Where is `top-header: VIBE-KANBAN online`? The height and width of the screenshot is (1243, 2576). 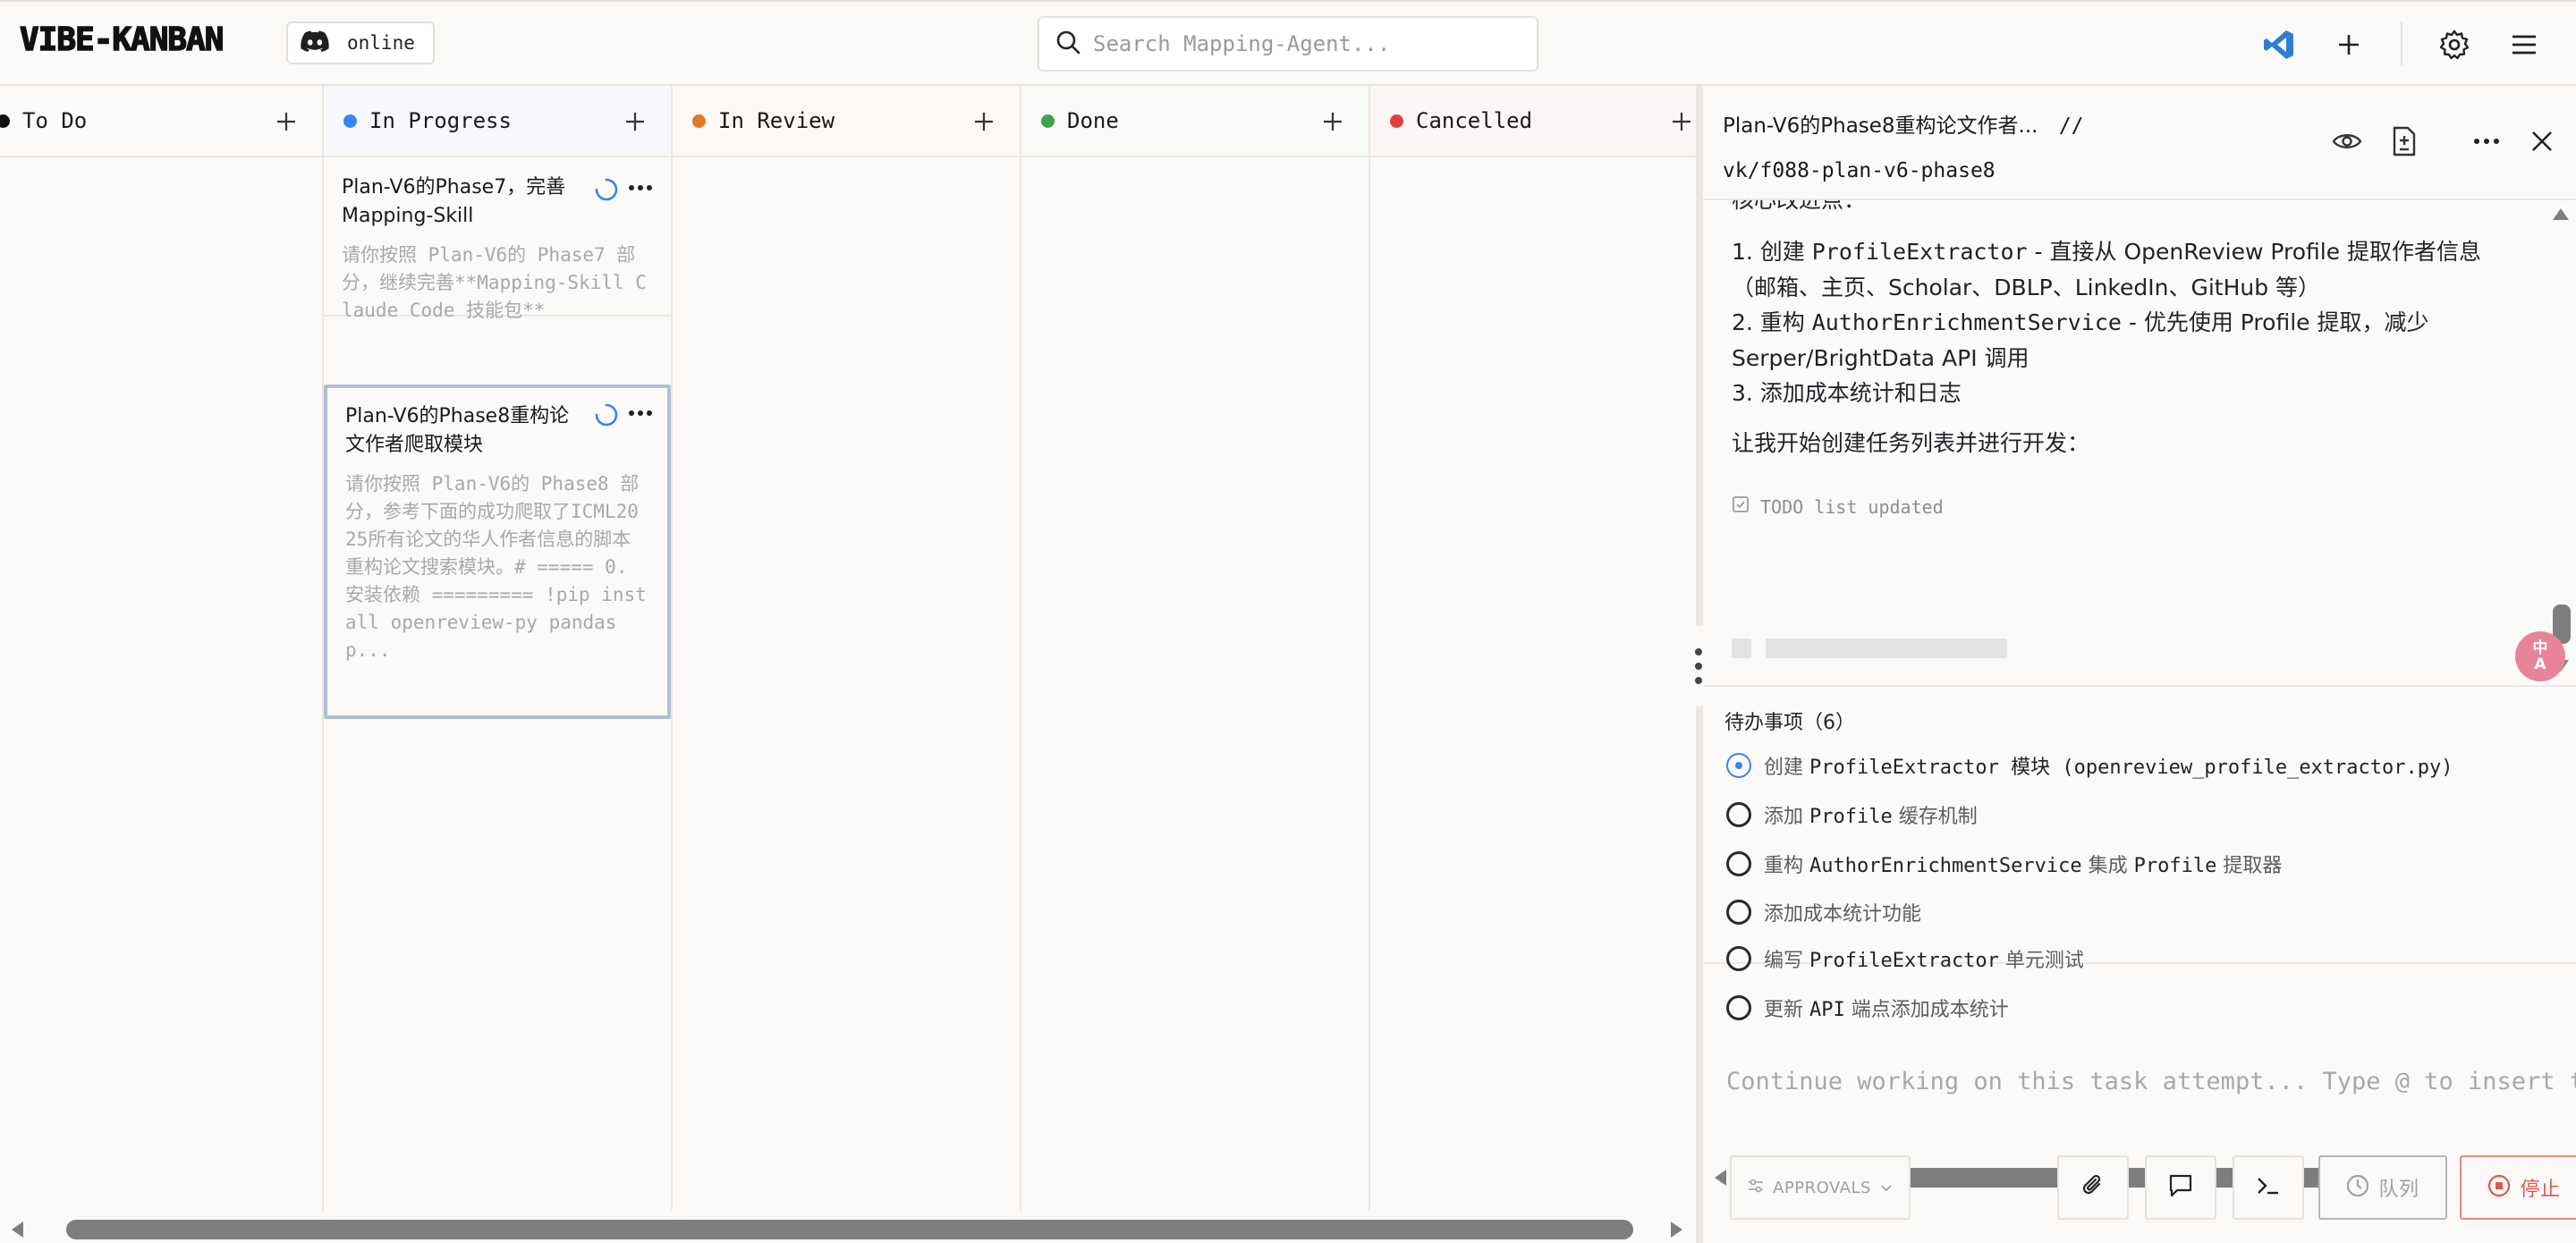
top-header: VIBE-KANBAN online is located at coordinates (1288, 43).